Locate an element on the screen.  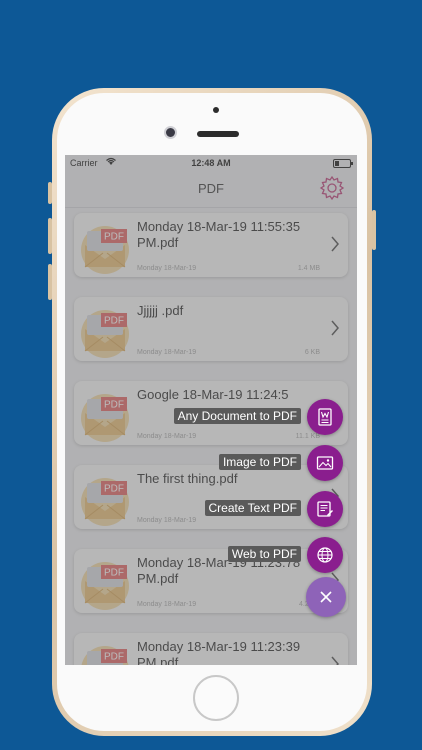
fab-item-create-text: Create Text PDF is located at coordinates (211, 509).